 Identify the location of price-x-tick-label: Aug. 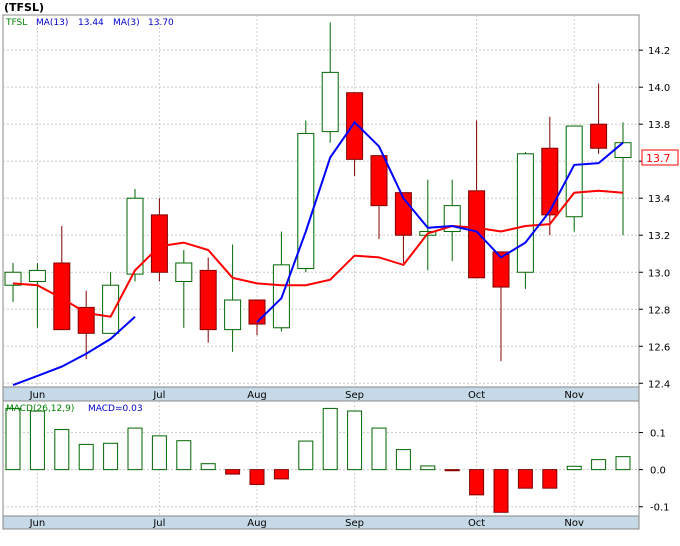
(257, 395).